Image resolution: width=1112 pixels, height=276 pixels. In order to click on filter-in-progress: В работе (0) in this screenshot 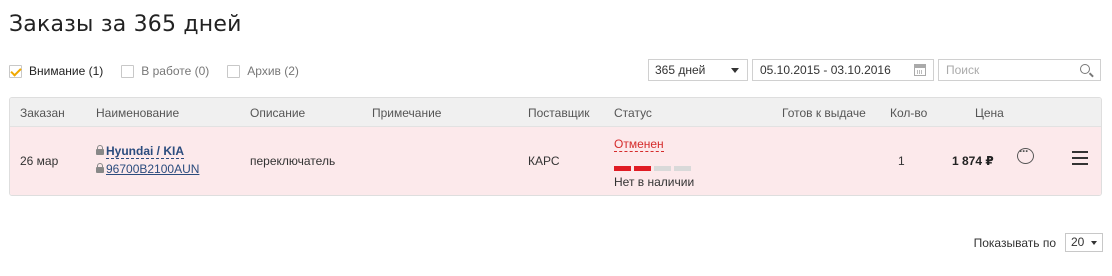, I will do `click(165, 71)`.